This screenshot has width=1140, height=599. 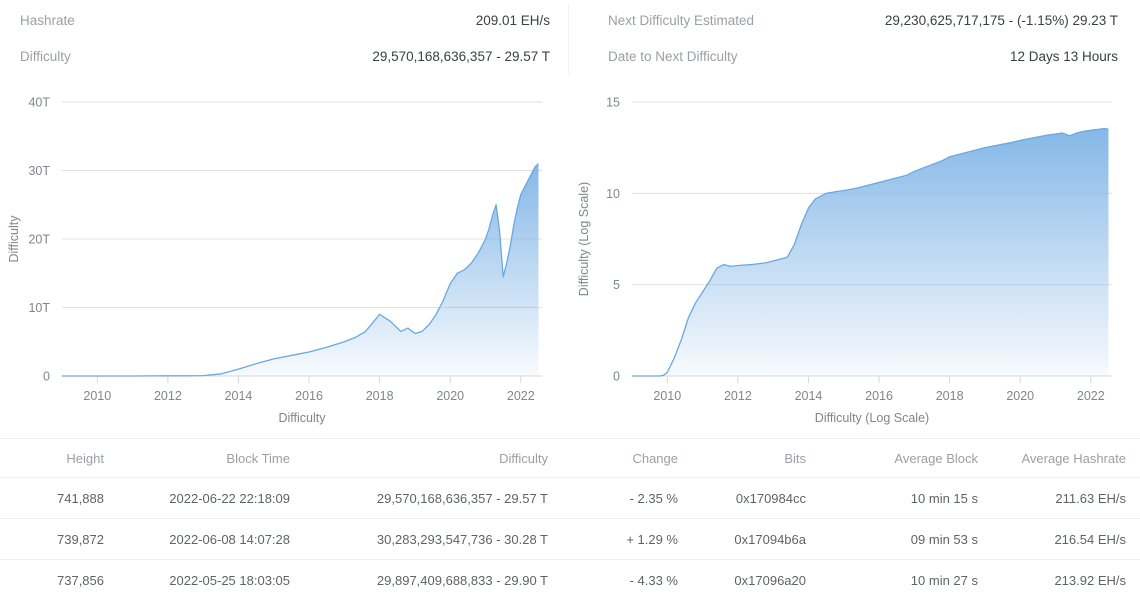 I want to click on summary-row-date-to-next-difficulty: Date to Next Difficulty 12 Days 13 Hours, so click(x=863, y=56).